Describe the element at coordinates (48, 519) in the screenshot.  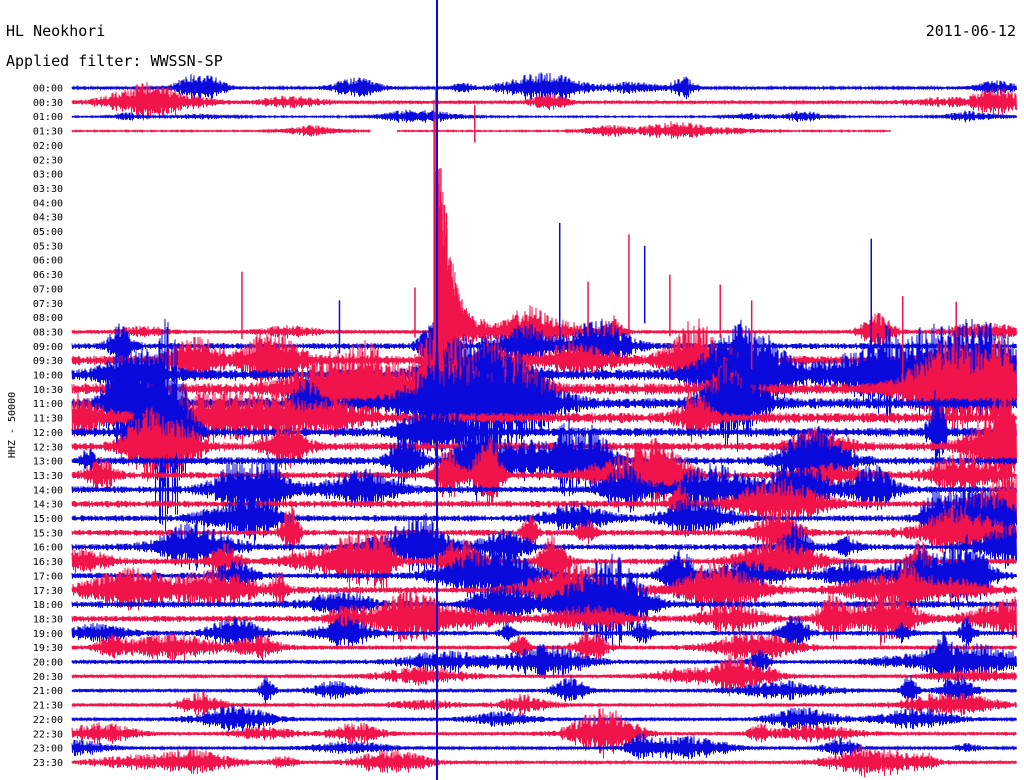
I see `time-tick-label: 15:00` at that location.